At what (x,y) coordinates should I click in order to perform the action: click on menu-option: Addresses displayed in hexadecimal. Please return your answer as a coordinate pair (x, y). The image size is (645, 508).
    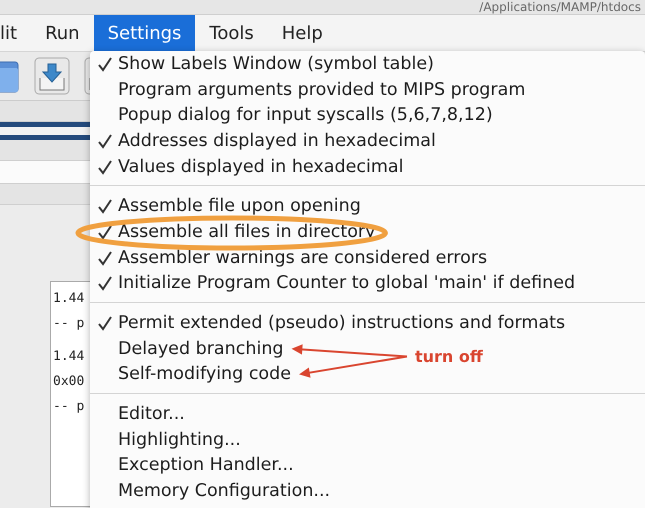
    Looking at the image, I should click on (263, 141).